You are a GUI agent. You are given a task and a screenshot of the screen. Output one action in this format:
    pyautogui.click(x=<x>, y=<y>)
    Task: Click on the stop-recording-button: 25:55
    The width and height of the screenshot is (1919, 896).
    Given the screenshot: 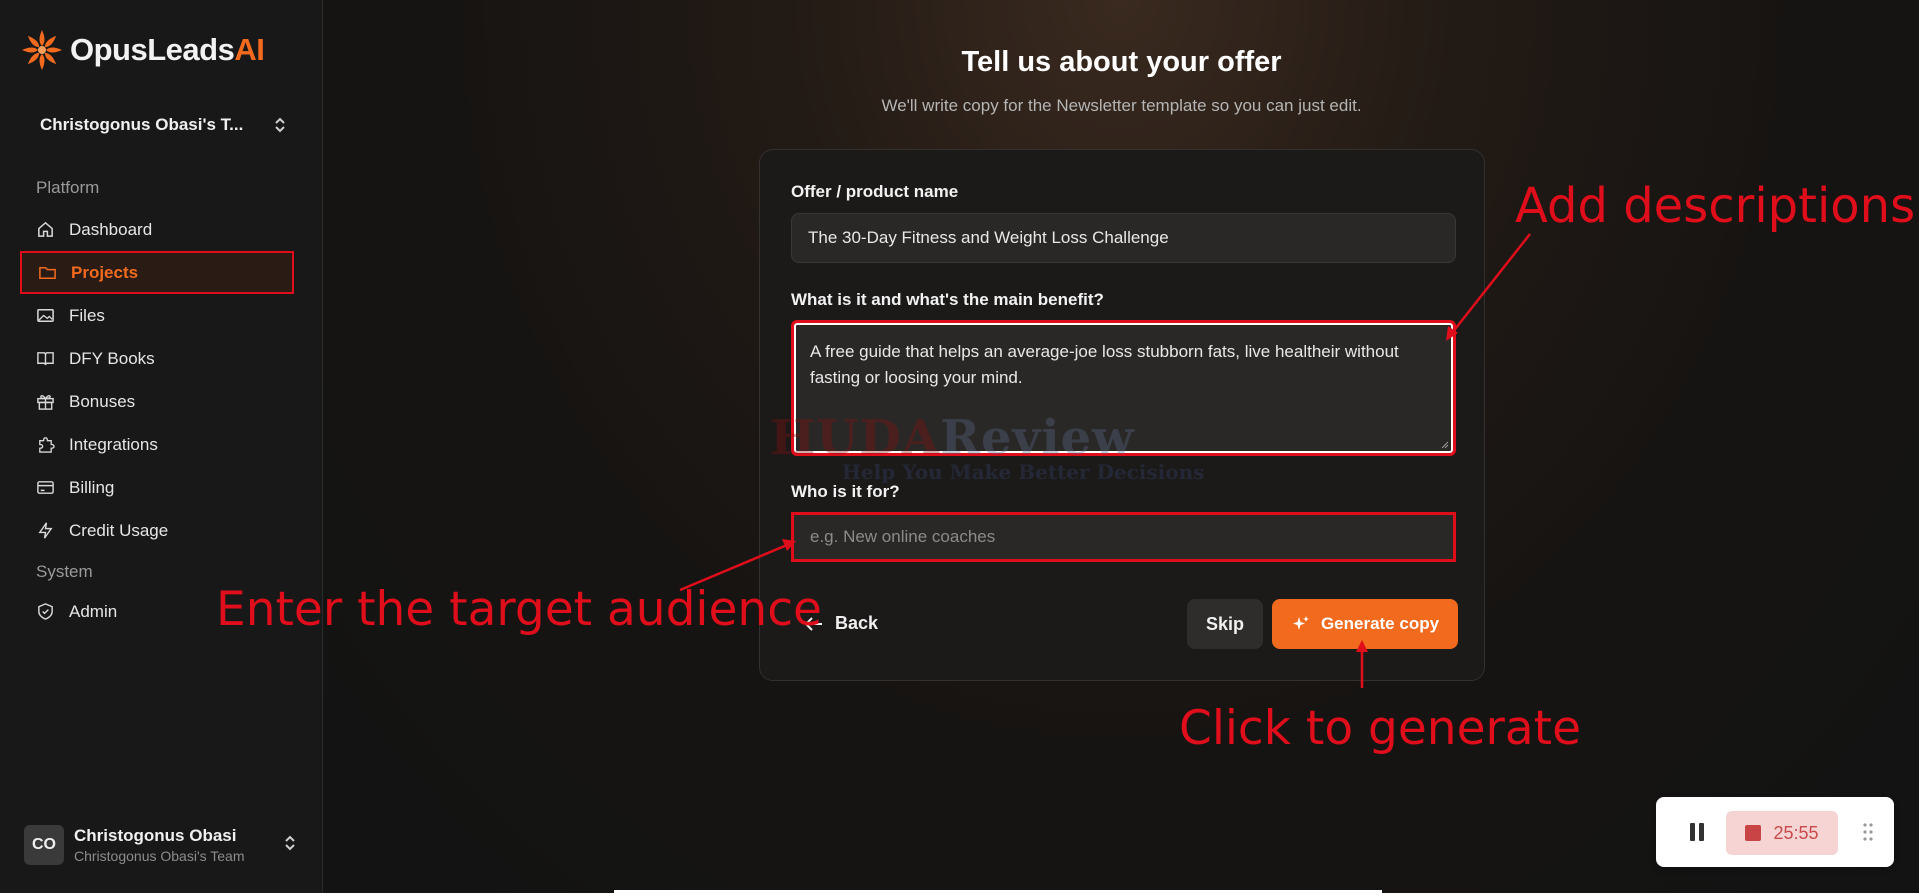 What is the action you would take?
    pyautogui.click(x=1782, y=833)
    